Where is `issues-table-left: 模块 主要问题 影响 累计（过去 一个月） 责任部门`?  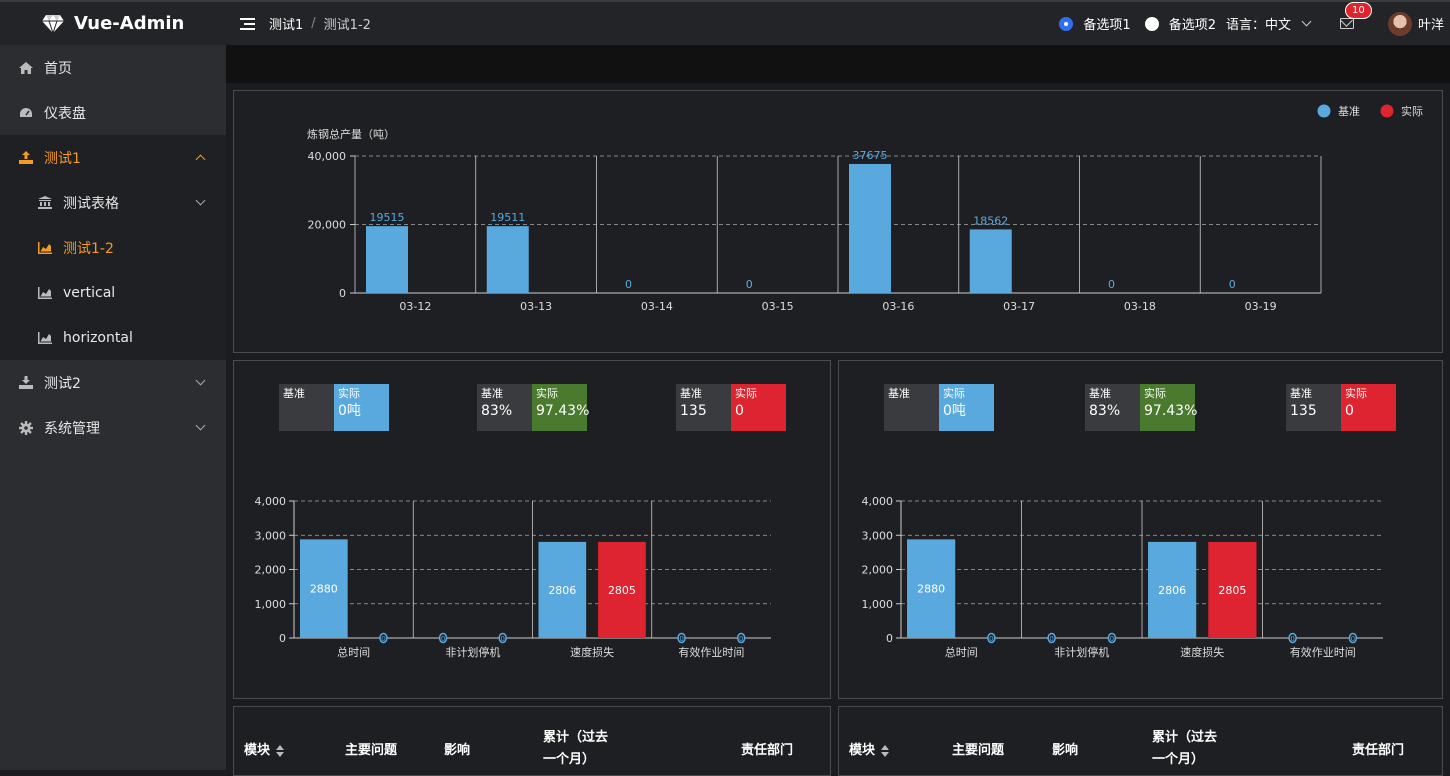 issues-table-left: 模块 主要问题 影响 累计（过去 一个月） 责任部门 is located at coordinates (532, 741).